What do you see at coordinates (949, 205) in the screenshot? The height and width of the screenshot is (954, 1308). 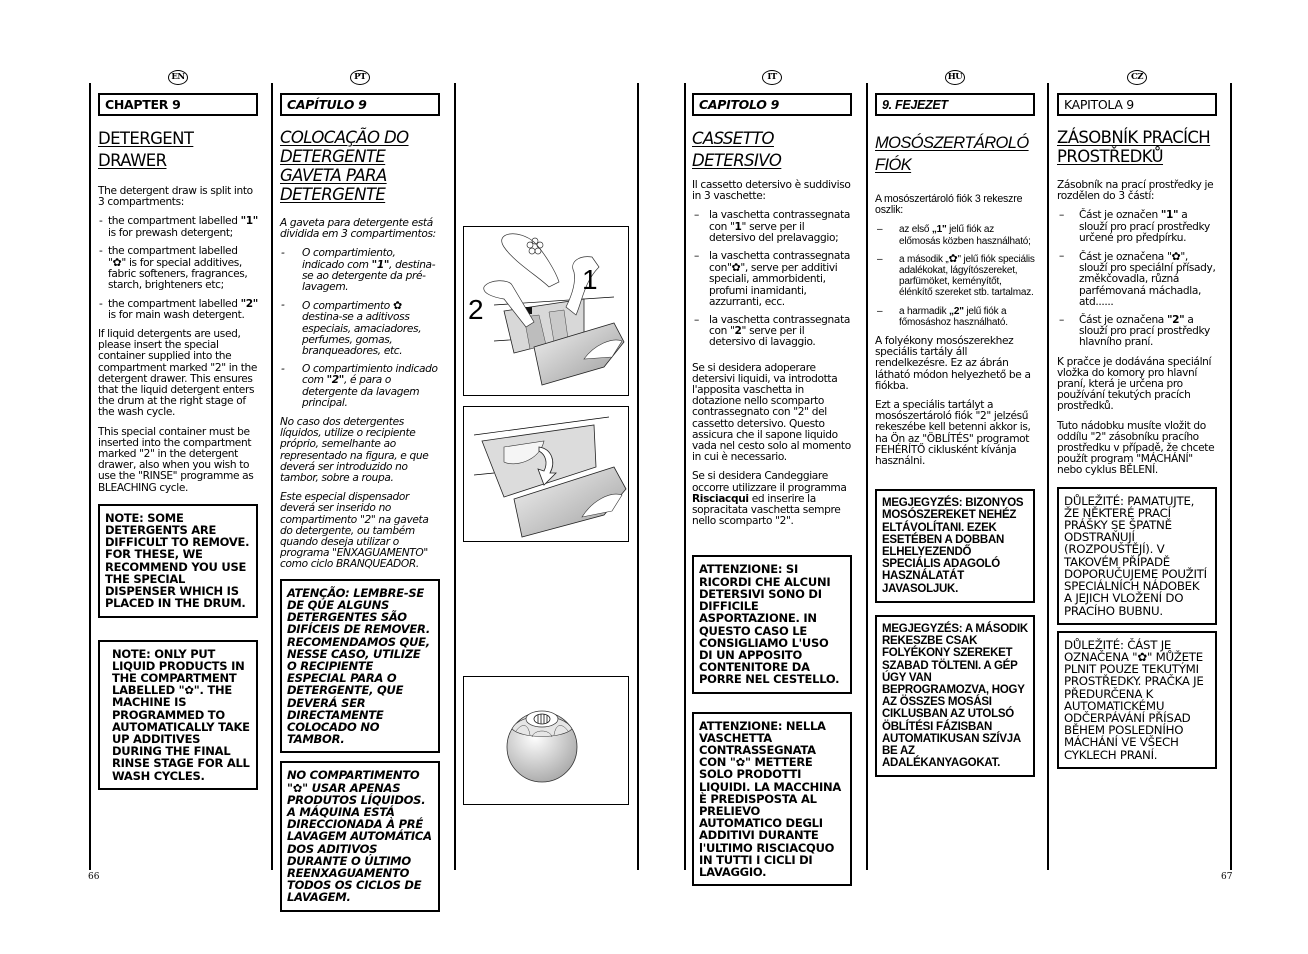 I see `intro-text: A mosószertároló fiók 3 rekeszre oszlik:` at bounding box center [949, 205].